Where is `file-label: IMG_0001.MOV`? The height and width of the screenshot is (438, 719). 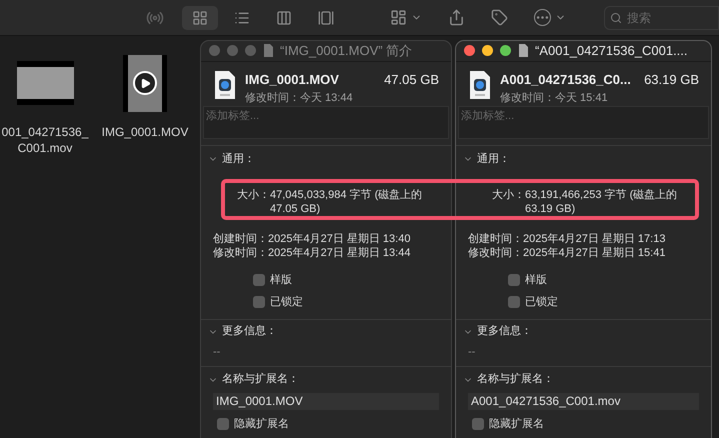 file-label: IMG_0001.MOV is located at coordinates (145, 132).